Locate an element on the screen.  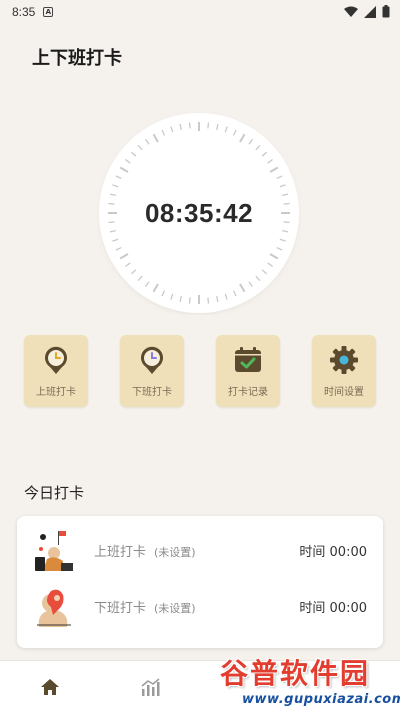
today-section-title: 今日打卡 is located at coordinates (54, 493).